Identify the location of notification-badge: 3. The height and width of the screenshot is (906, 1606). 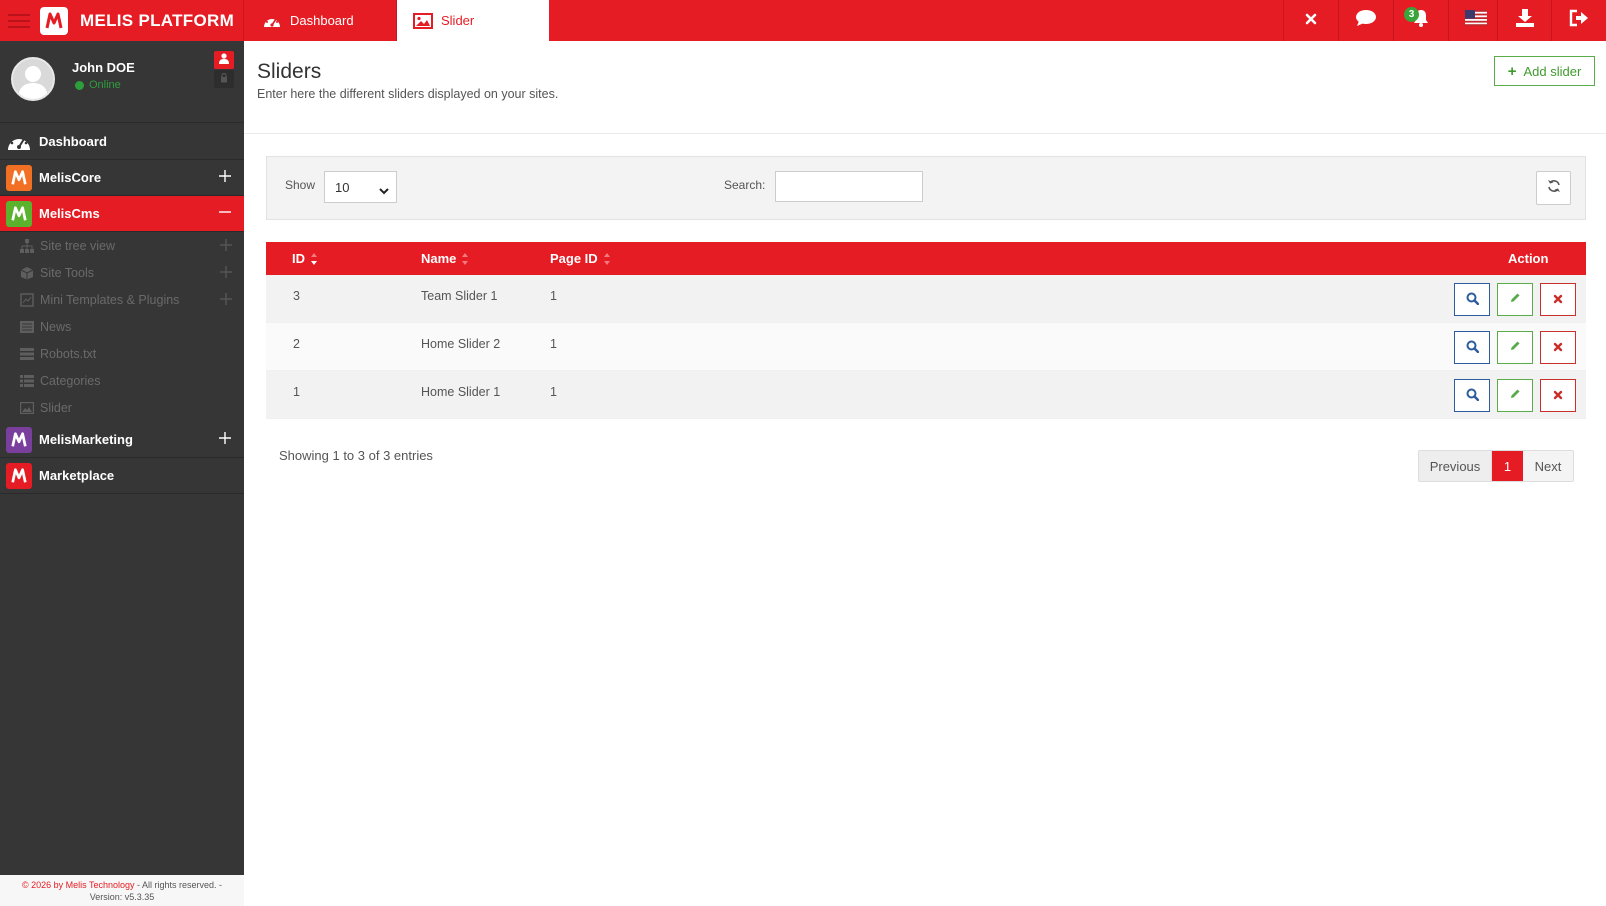
(1411, 14).